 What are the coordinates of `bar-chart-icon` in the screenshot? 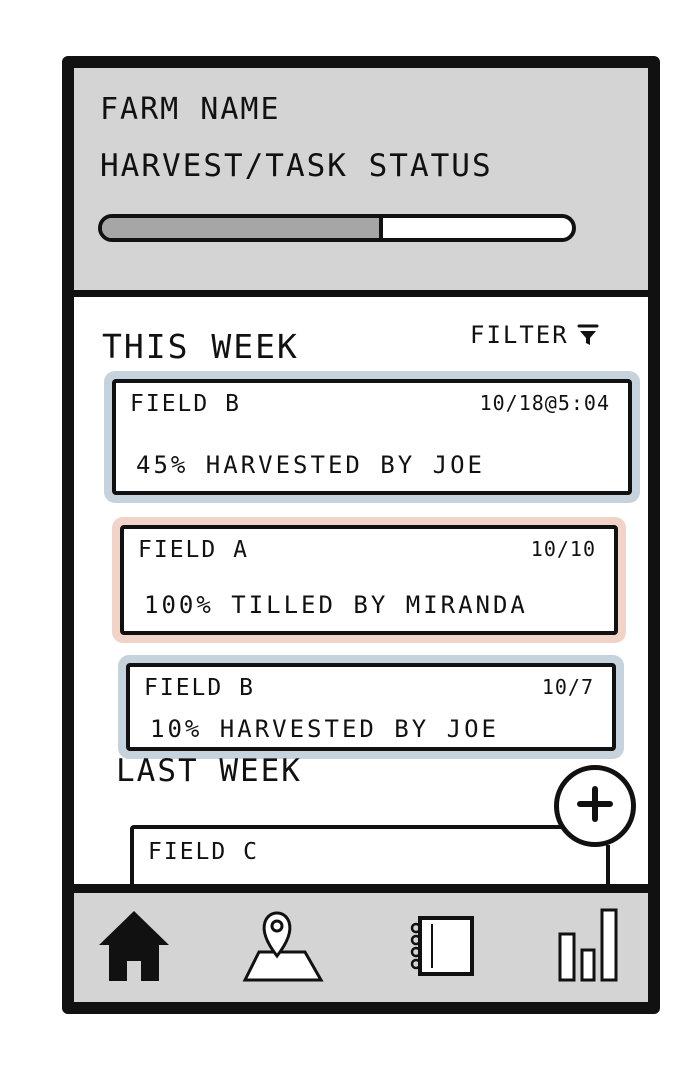 It's located at (590, 947).